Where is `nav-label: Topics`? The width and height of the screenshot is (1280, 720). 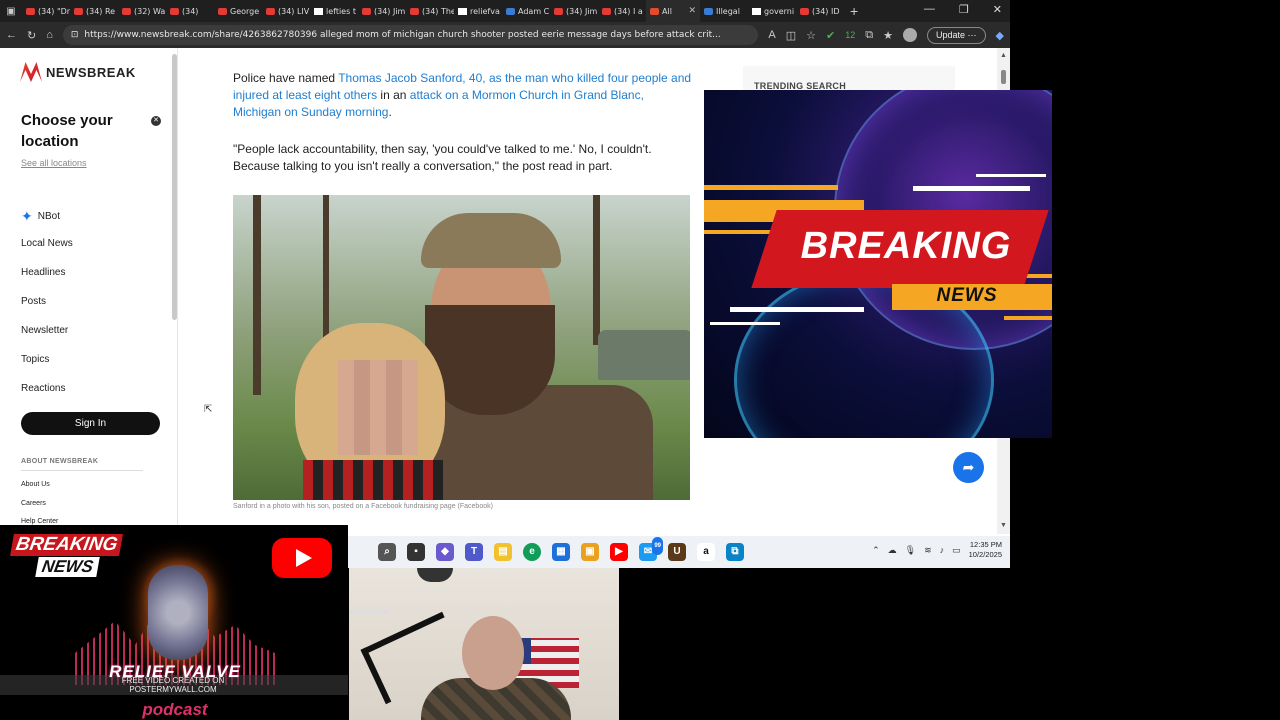 nav-label: Topics is located at coordinates (35, 359).